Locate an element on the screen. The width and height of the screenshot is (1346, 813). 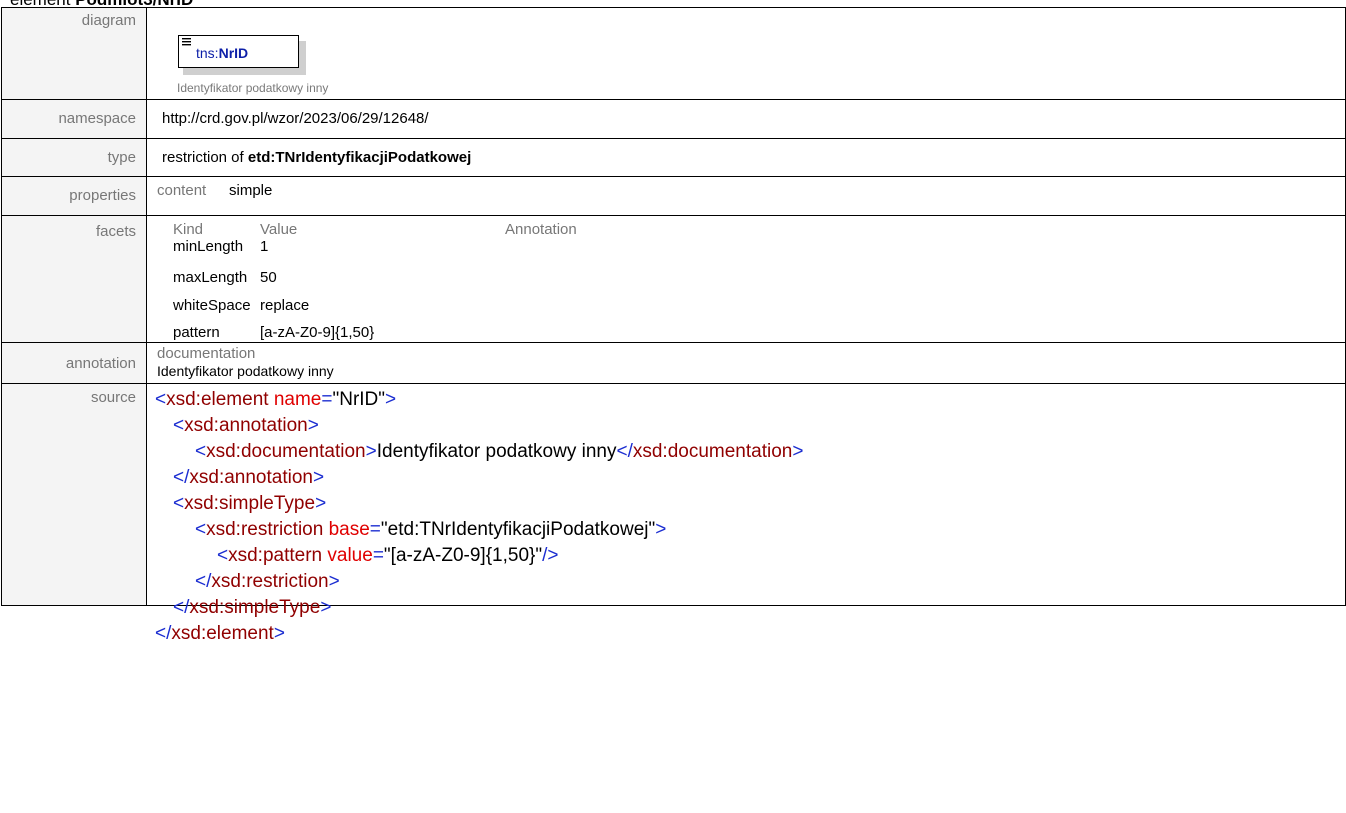
type-prefix: restriction of is located at coordinates (205, 157).